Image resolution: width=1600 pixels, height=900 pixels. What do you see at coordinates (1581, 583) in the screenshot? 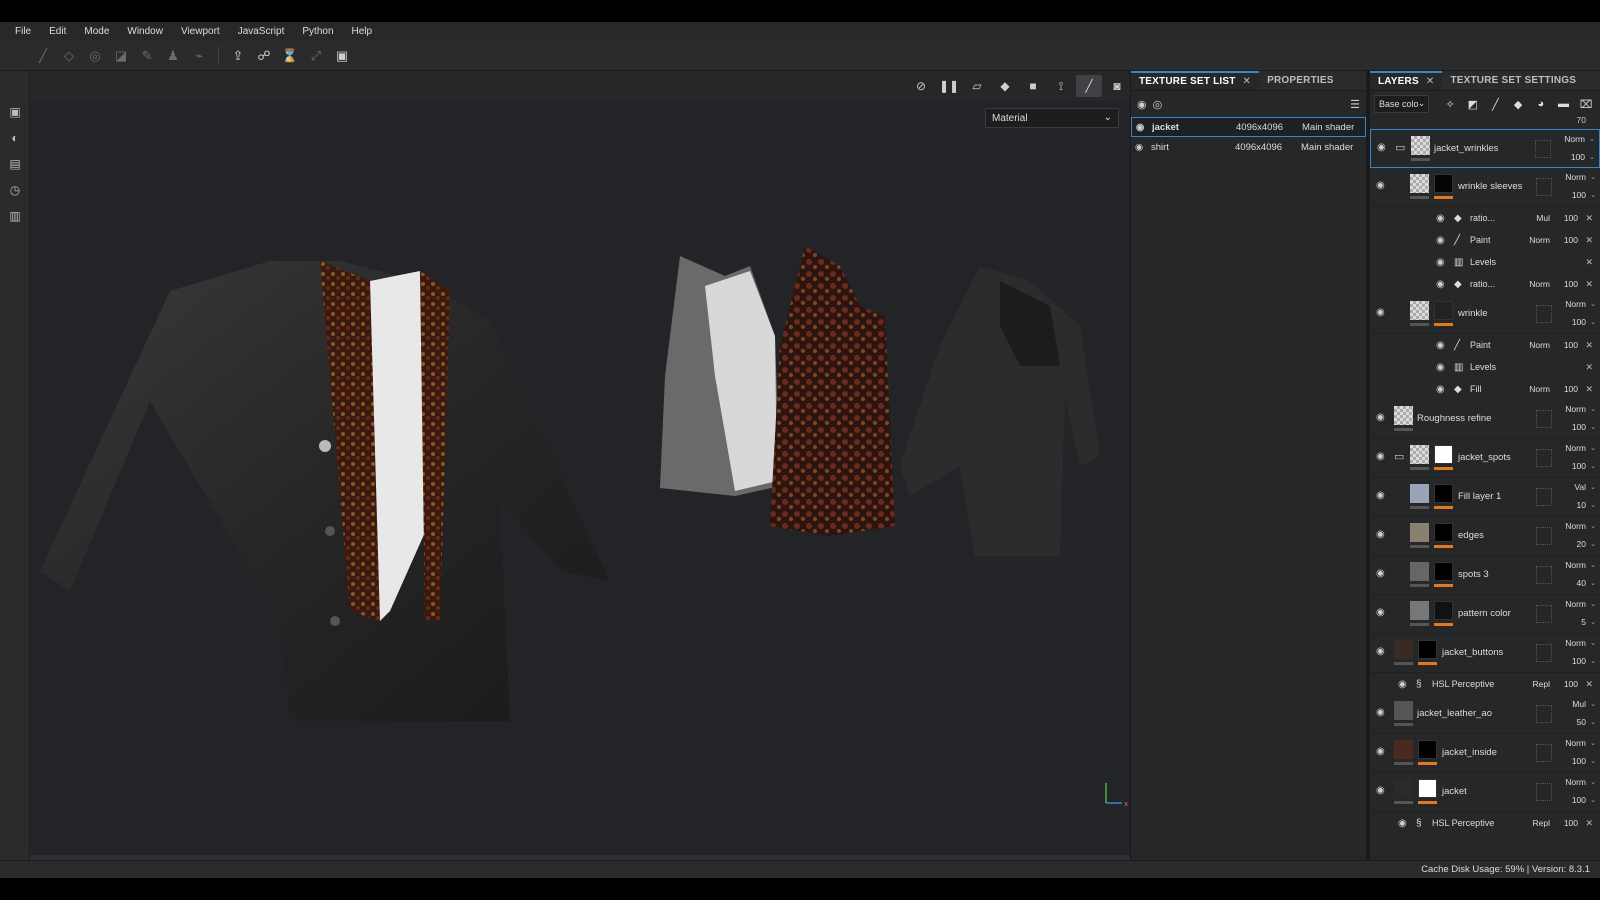
I see `layer-opacity: 40` at bounding box center [1581, 583].